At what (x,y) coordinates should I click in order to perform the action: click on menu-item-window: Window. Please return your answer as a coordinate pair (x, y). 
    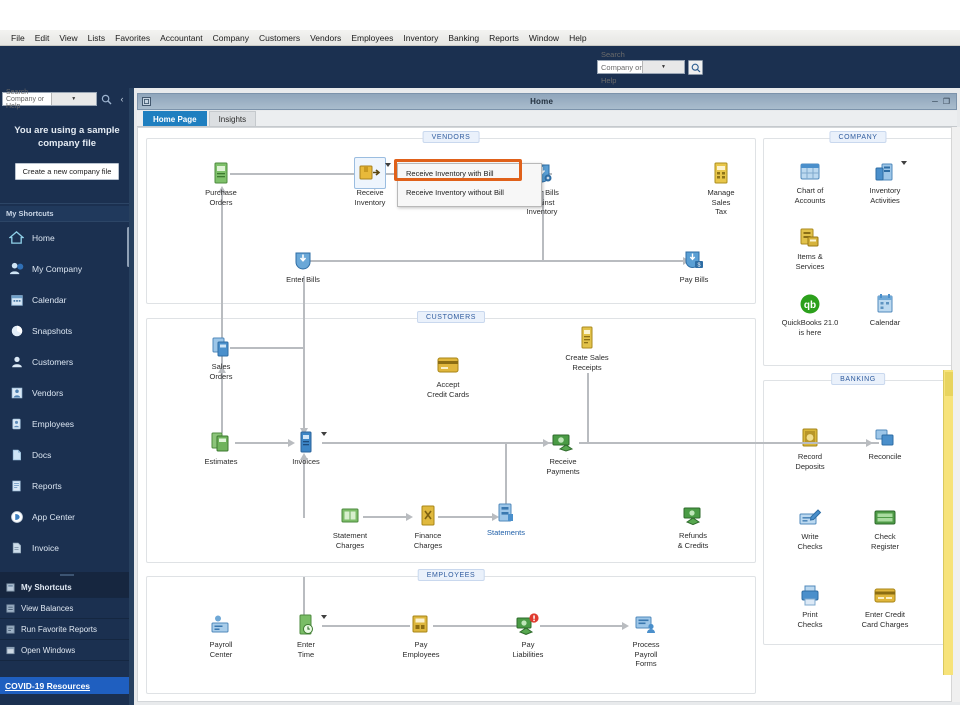
    Looking at the image, I should click on (544, 38).